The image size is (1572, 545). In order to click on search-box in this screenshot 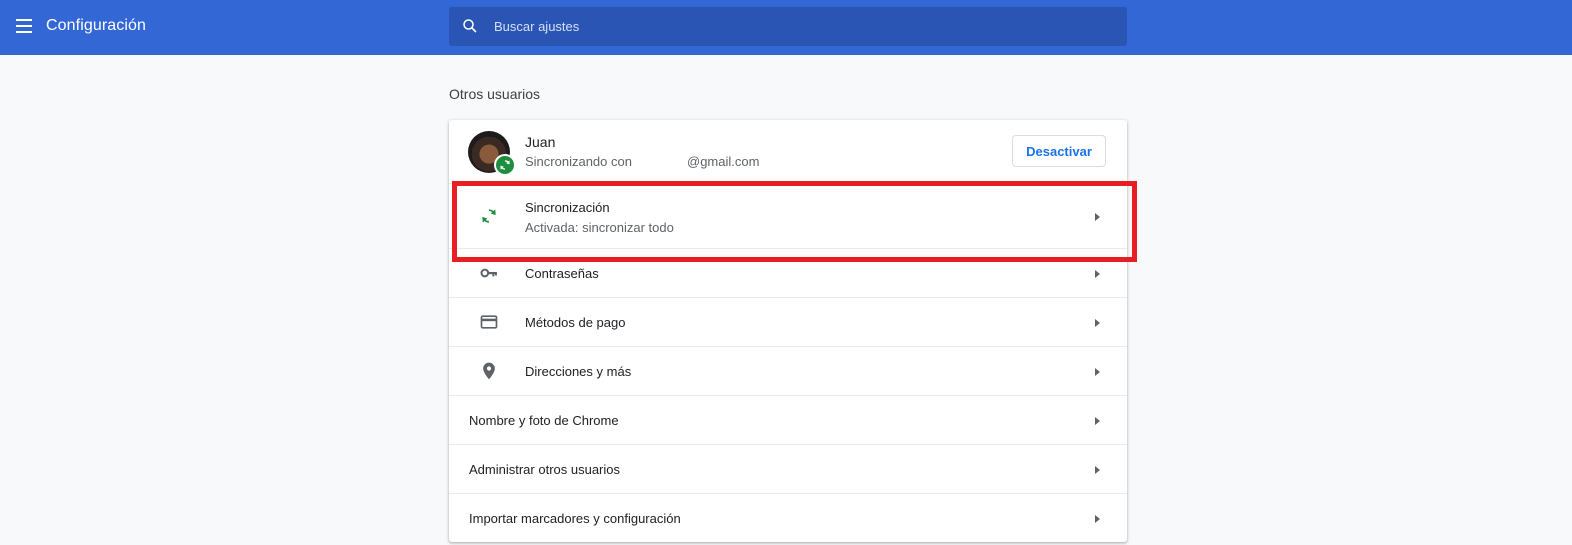, I will do `click(788, 26)`.